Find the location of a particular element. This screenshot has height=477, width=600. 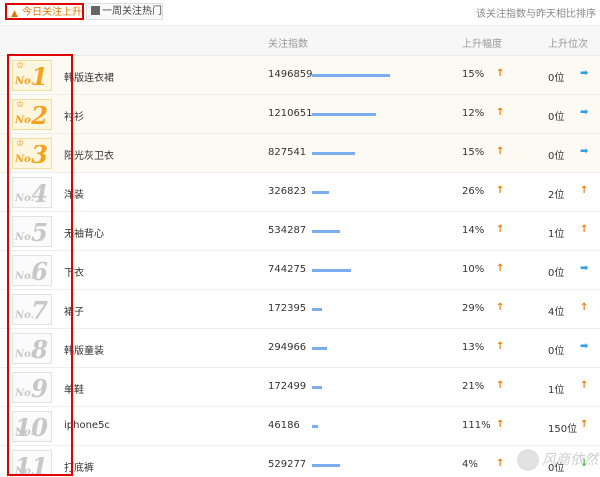

table-row: No. 8 韩版童装 294966 13% ↑ 0位 ➡ is located at coordinates (300, 348).